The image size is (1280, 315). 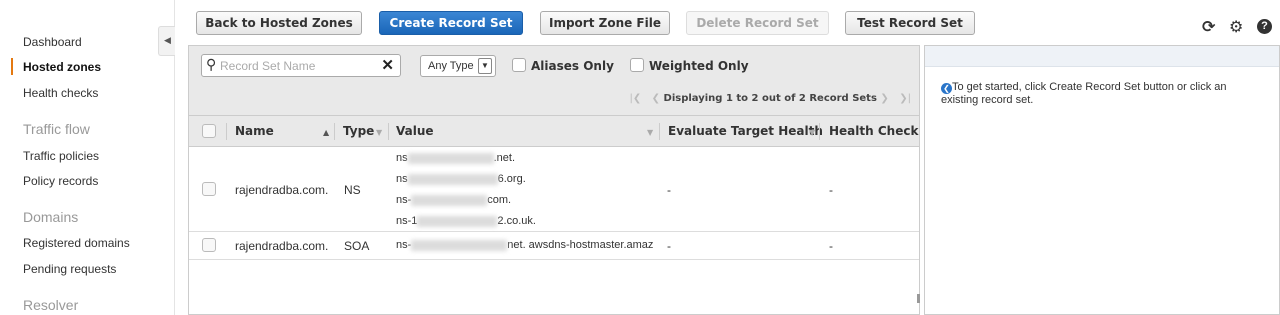 I want to click on sort-asc-icon: ▲, so click(x=326, y=131).